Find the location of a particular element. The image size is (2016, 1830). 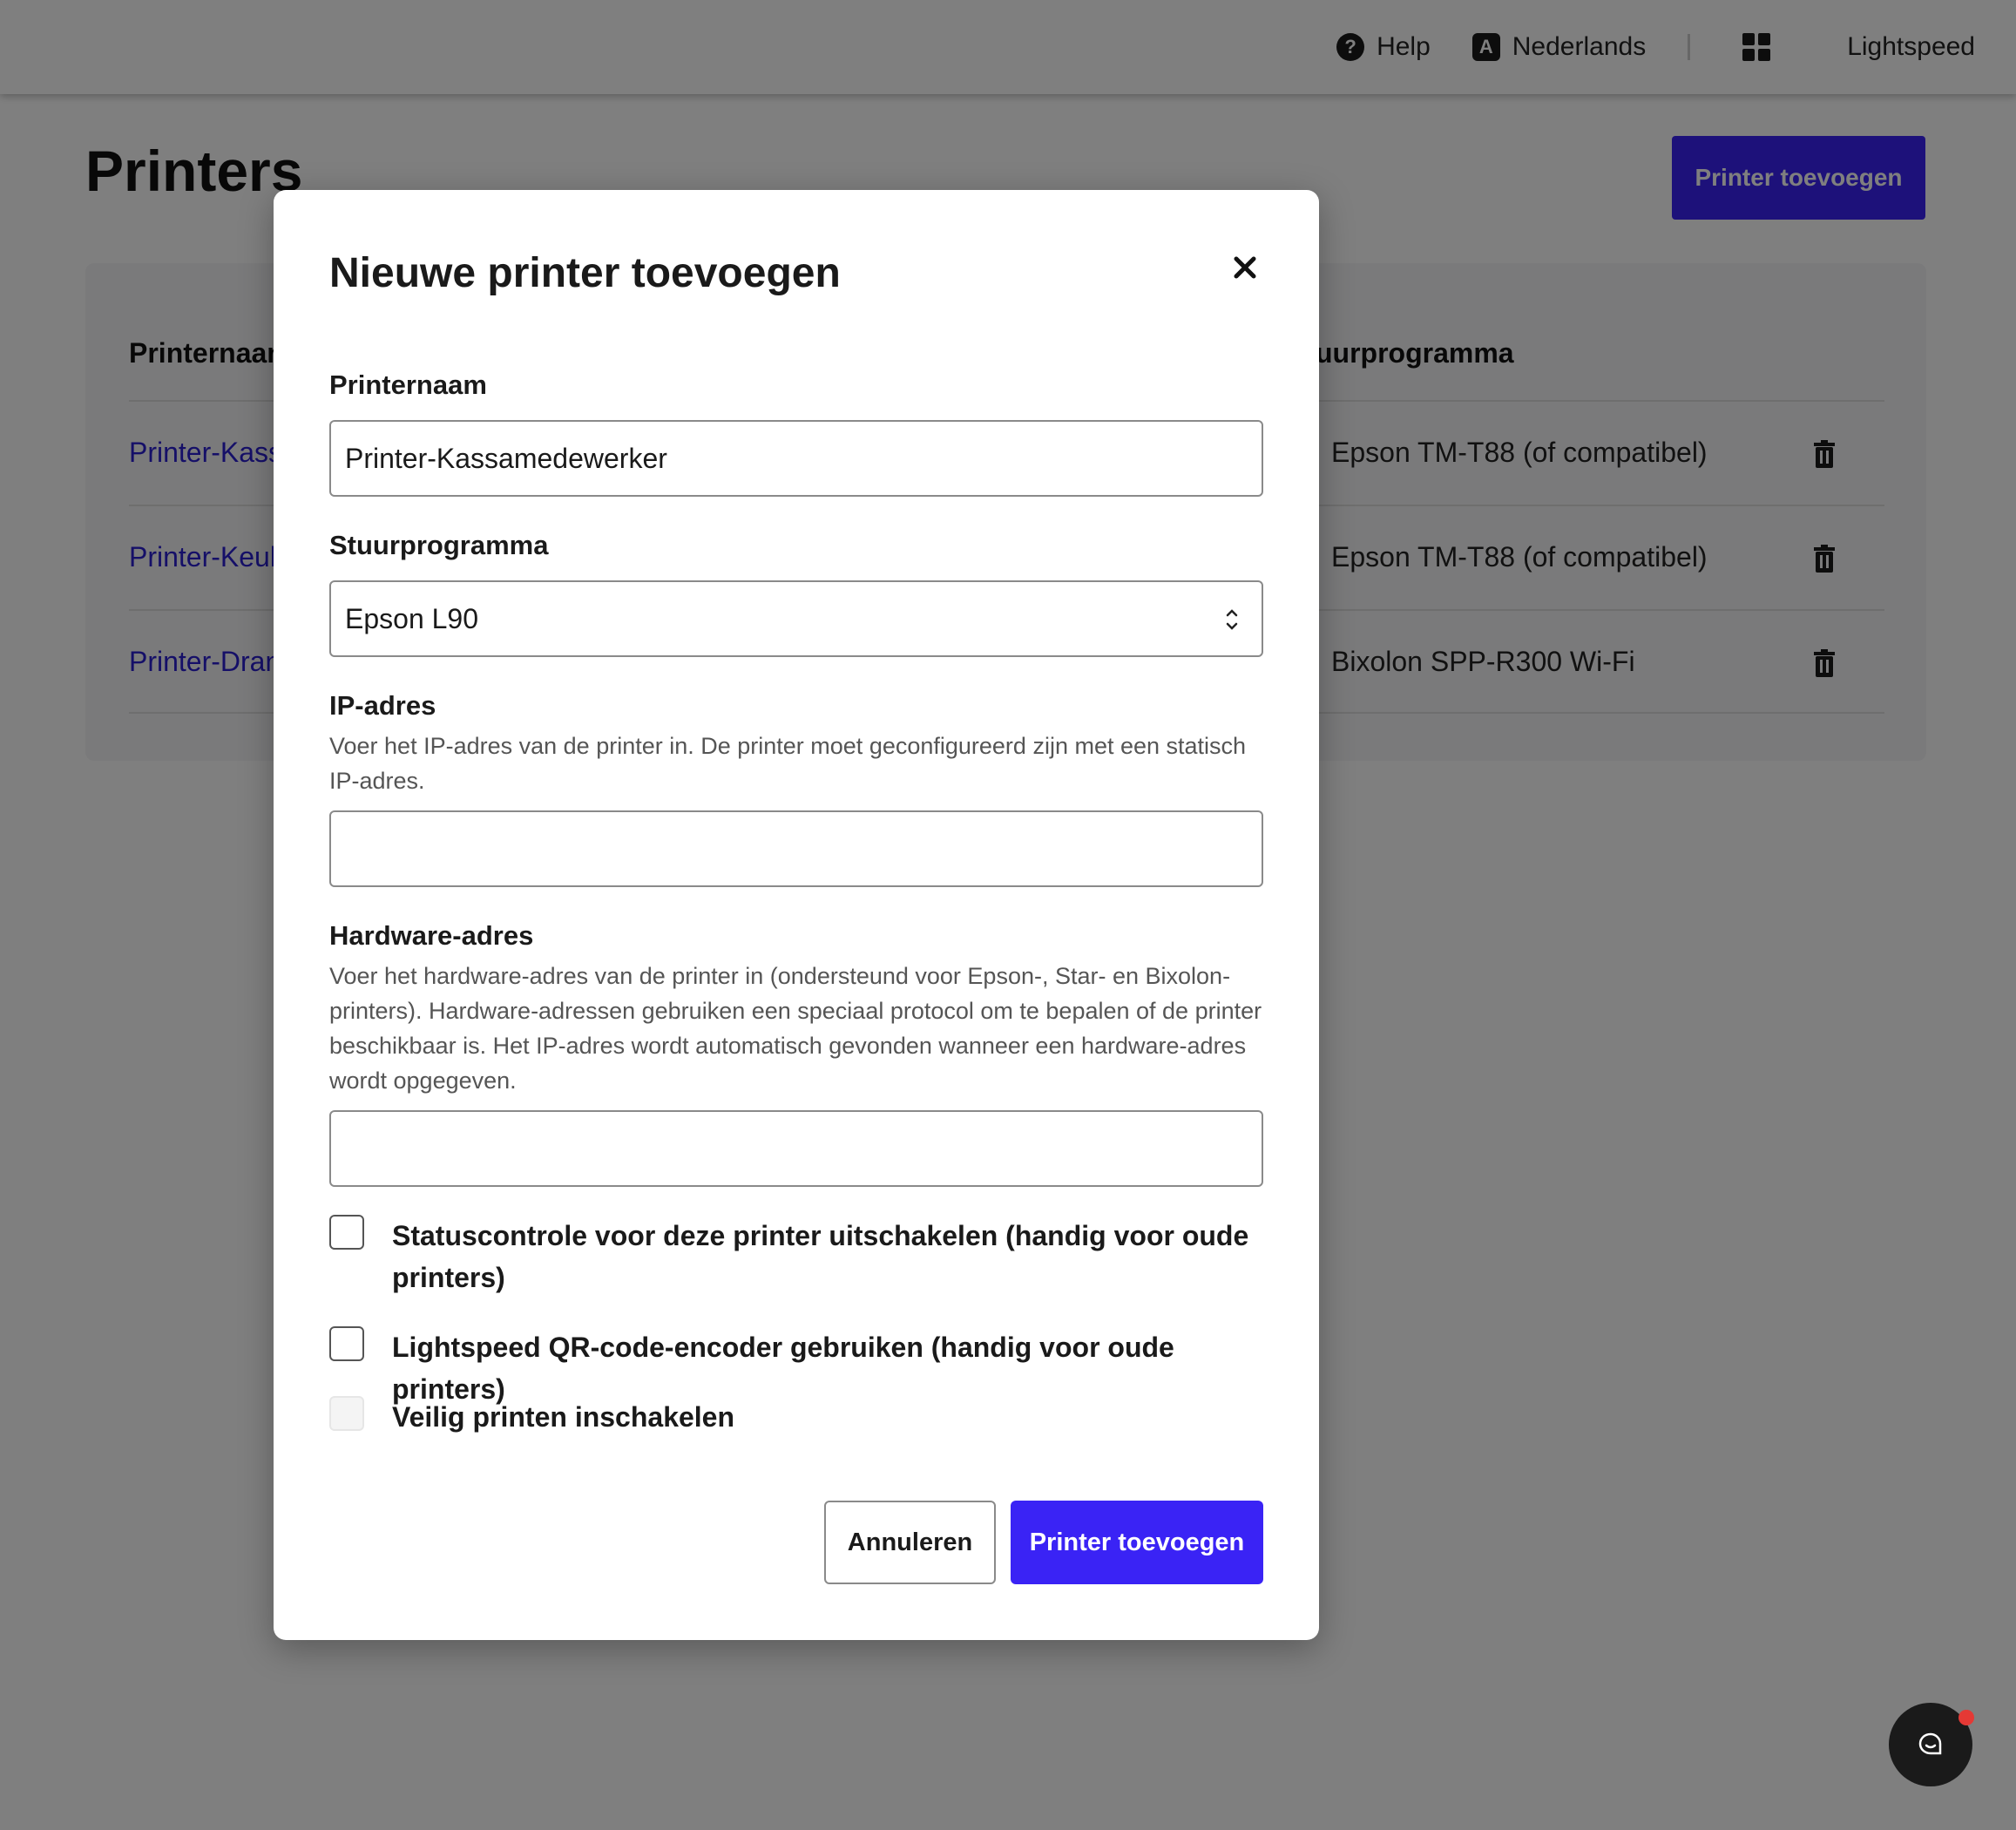

secure-printing-checkbox is located at coordinates (346, 1413).